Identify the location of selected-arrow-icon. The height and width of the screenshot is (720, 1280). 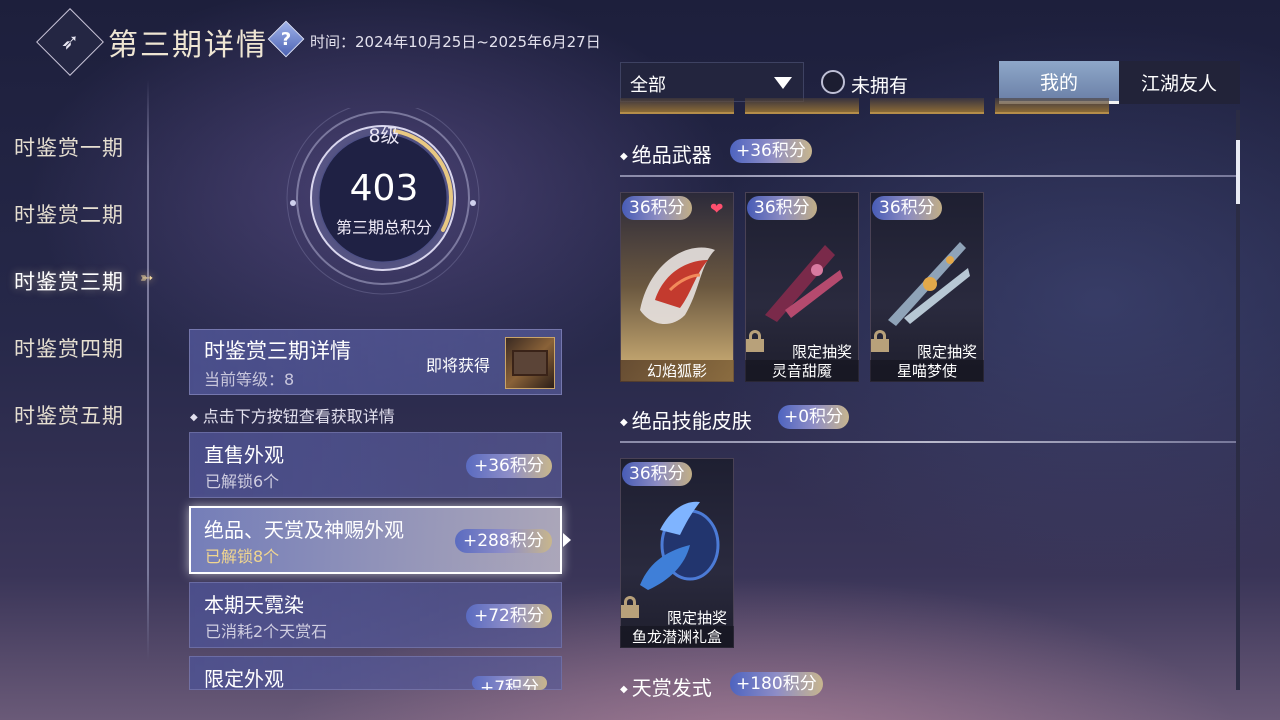
(567, 540).